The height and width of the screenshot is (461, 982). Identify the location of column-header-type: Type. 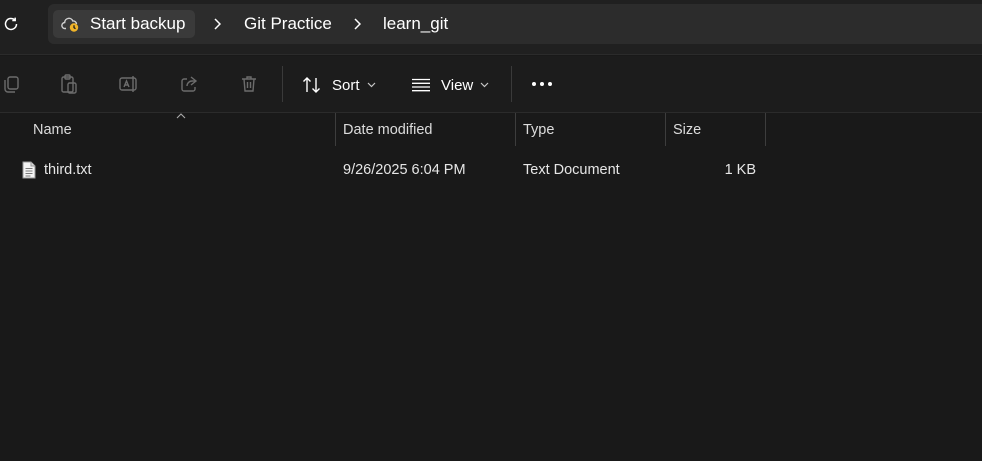
(538, 129).